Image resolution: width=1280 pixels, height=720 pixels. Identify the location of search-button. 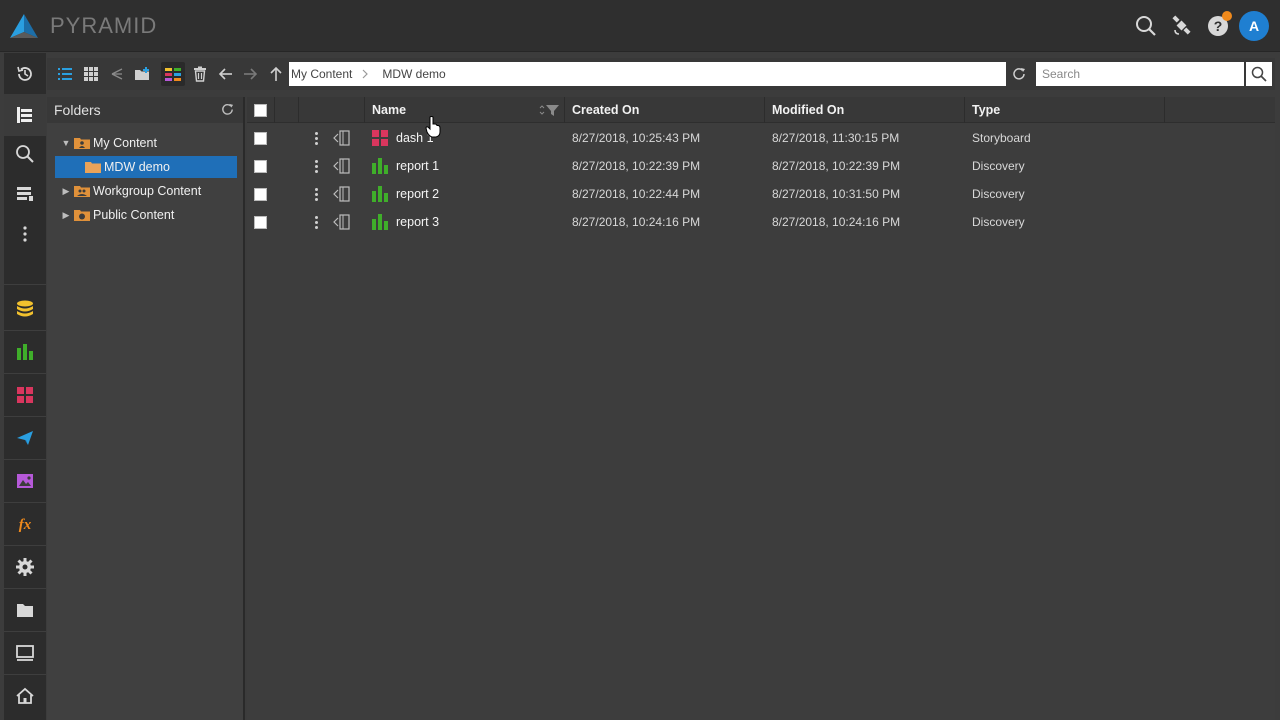
(1259, 74).